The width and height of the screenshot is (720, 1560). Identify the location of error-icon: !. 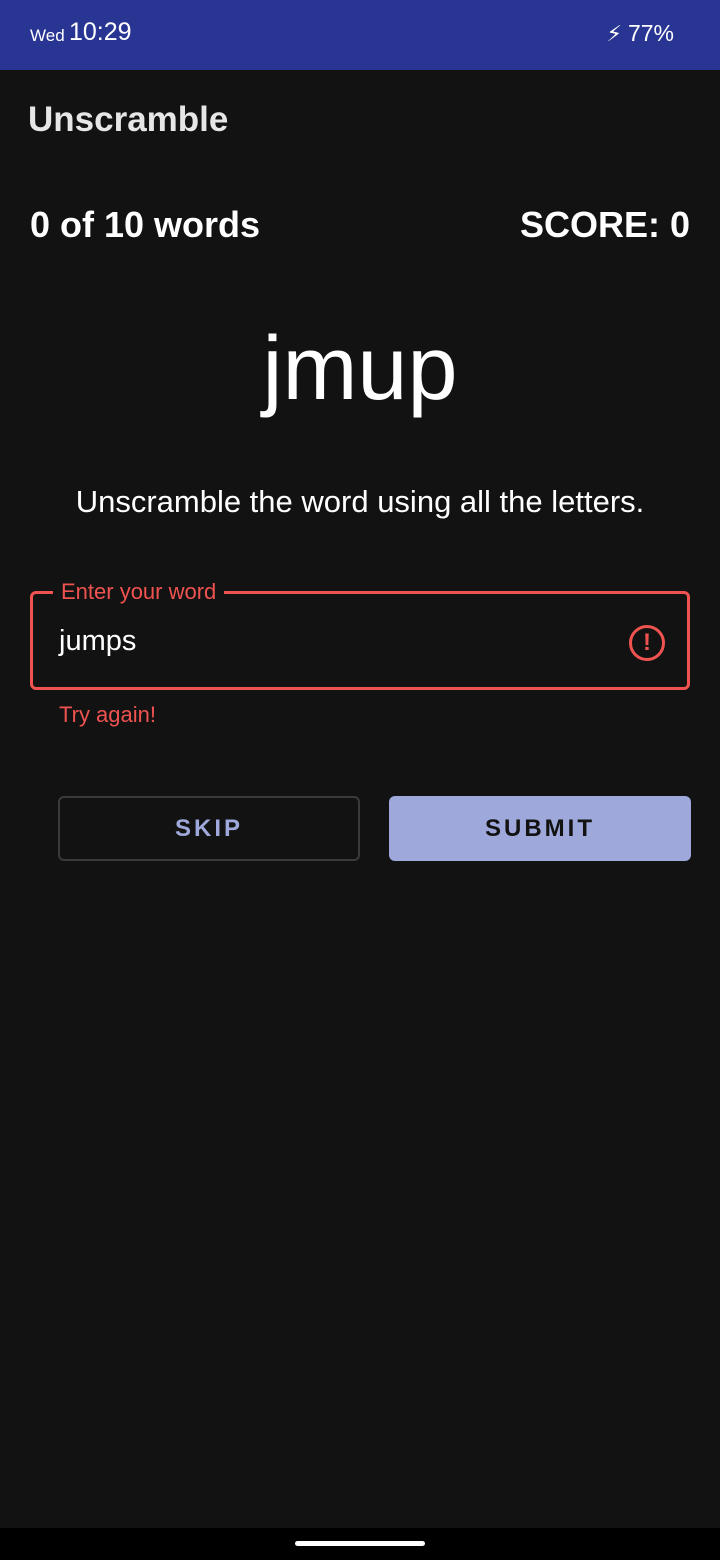
(647, 643).